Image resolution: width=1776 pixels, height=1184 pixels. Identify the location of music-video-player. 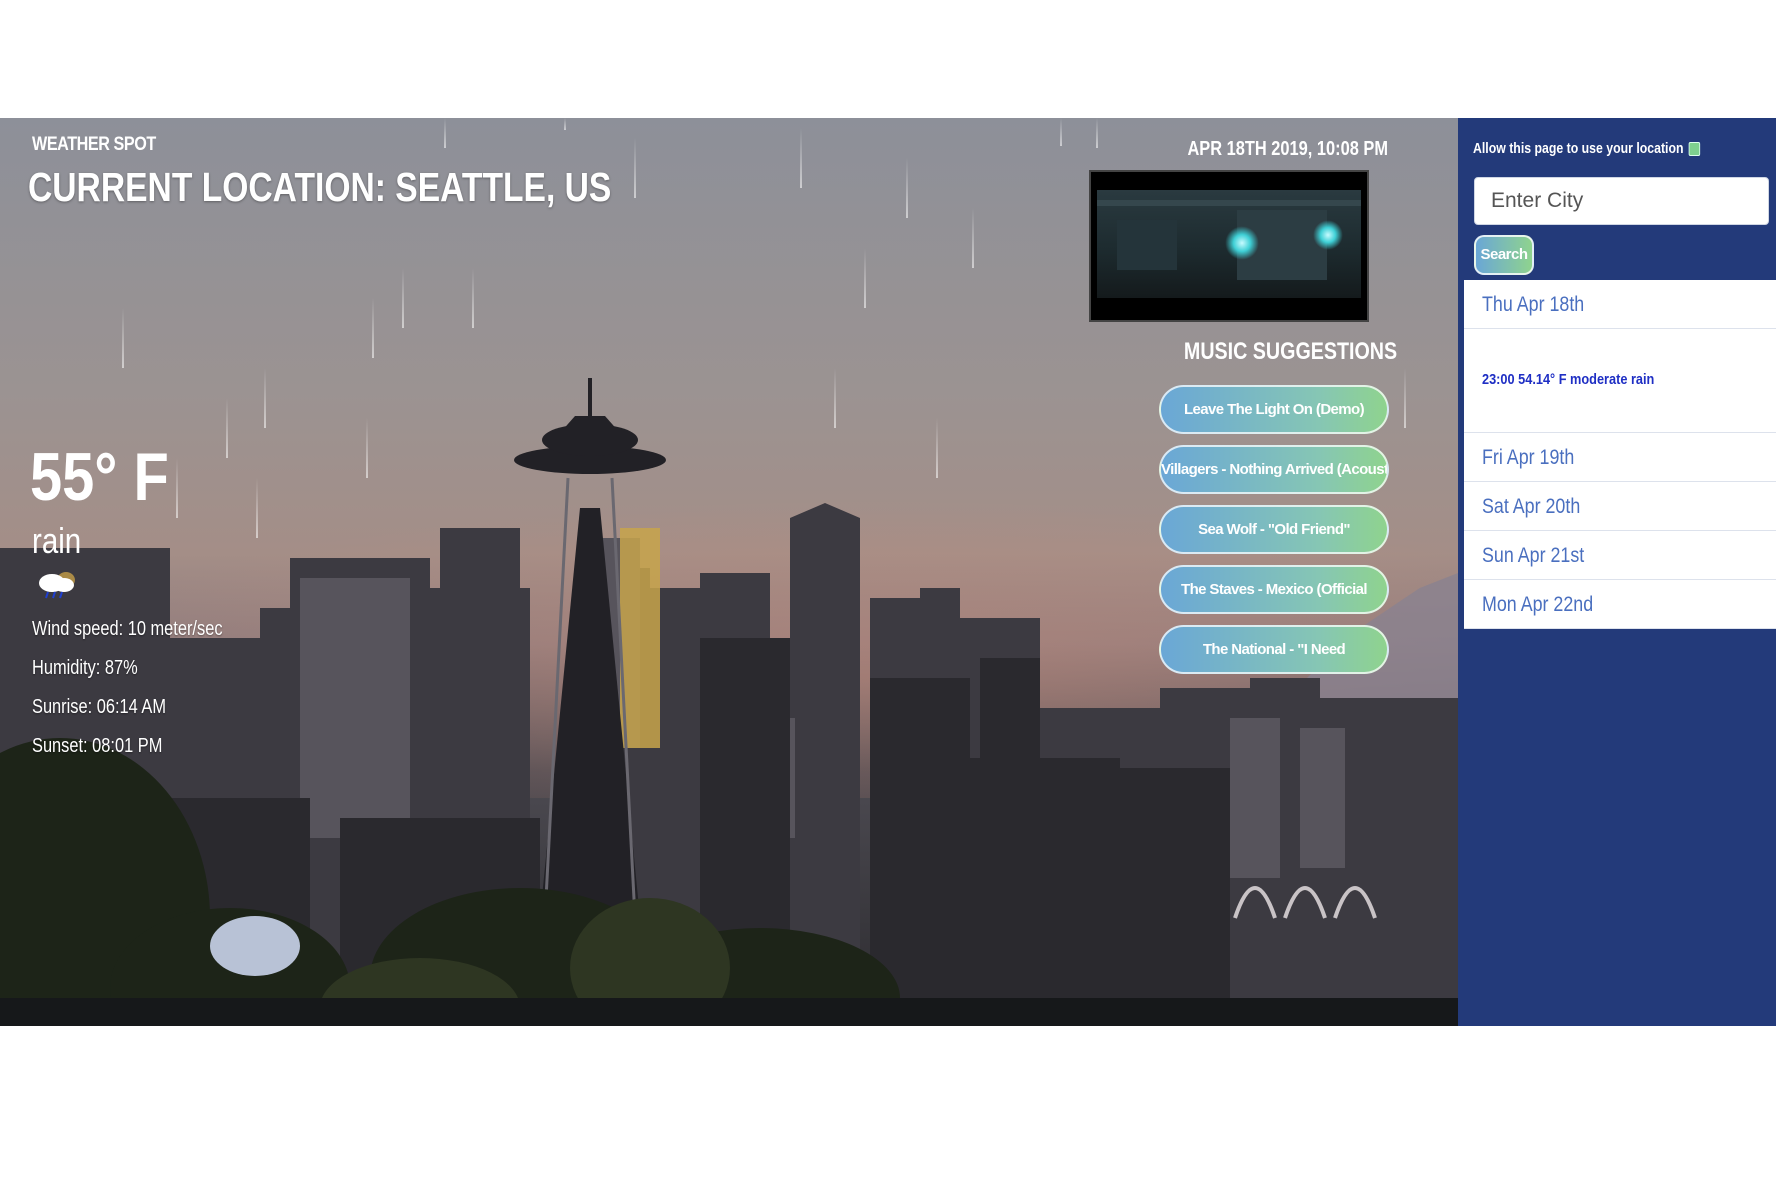
(1229, 246).